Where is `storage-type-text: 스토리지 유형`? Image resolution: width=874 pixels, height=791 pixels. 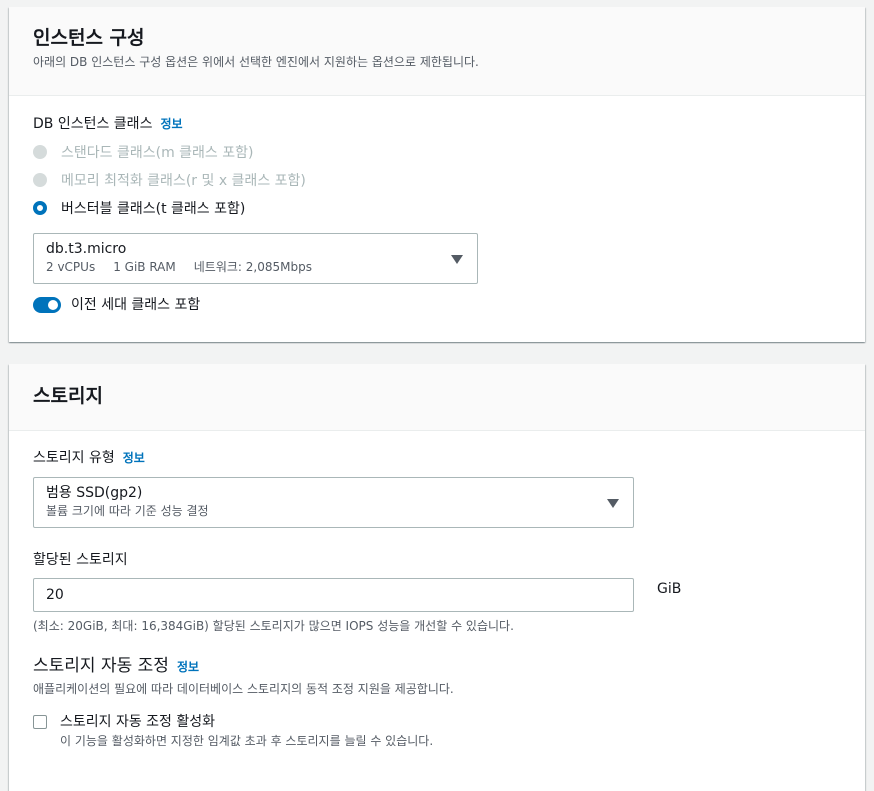 storage-type-text: 스토리지 유형 is located at coordinates (74, 458).